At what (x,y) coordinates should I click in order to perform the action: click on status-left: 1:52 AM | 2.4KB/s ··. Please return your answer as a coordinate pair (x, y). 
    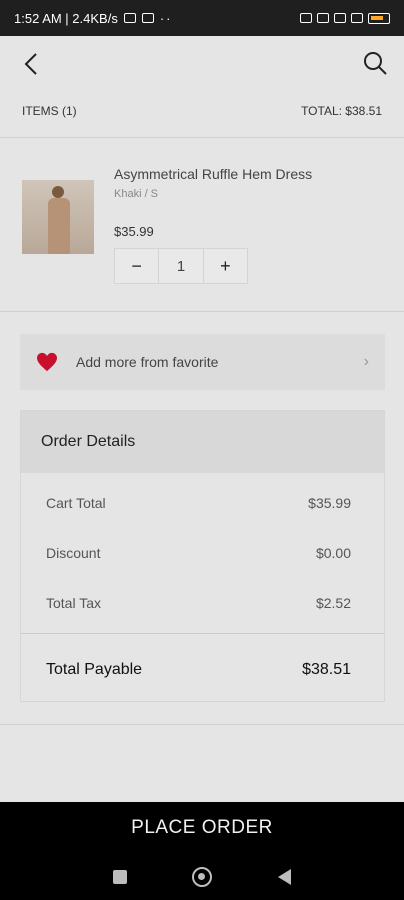
    Looking at the image, I should click on (93, 18).